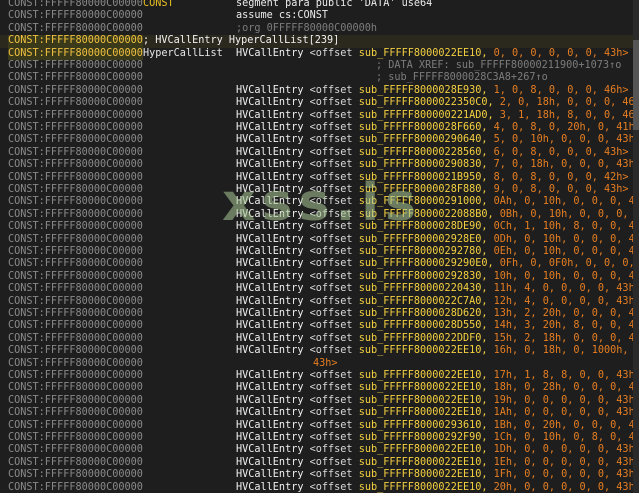 This screenshot has height=493, width=639. Describe the element at coordinates (498, 66) in the screenshot. I see `xref-comment: ; DATA XREF: sub_FFFFF80000211900+1073↑o` at that location.